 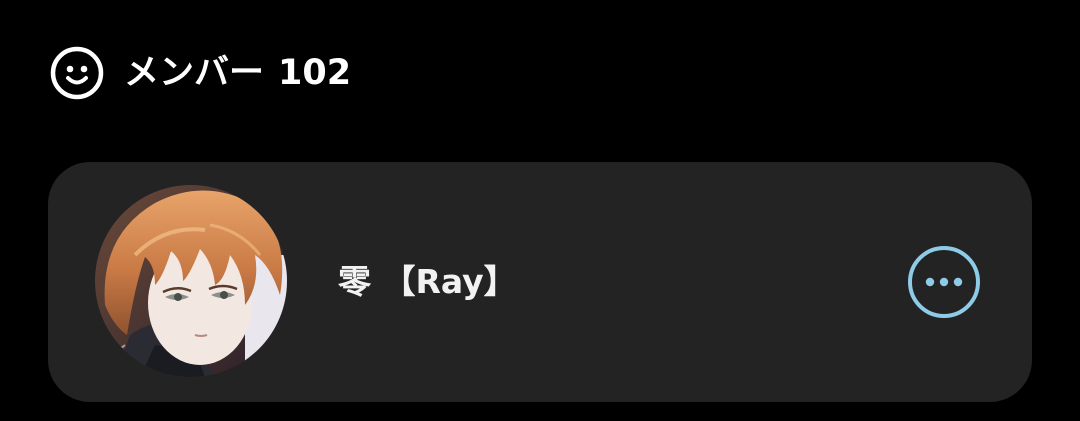 I want to click on members-count: 102, so click(x=315, y=72).